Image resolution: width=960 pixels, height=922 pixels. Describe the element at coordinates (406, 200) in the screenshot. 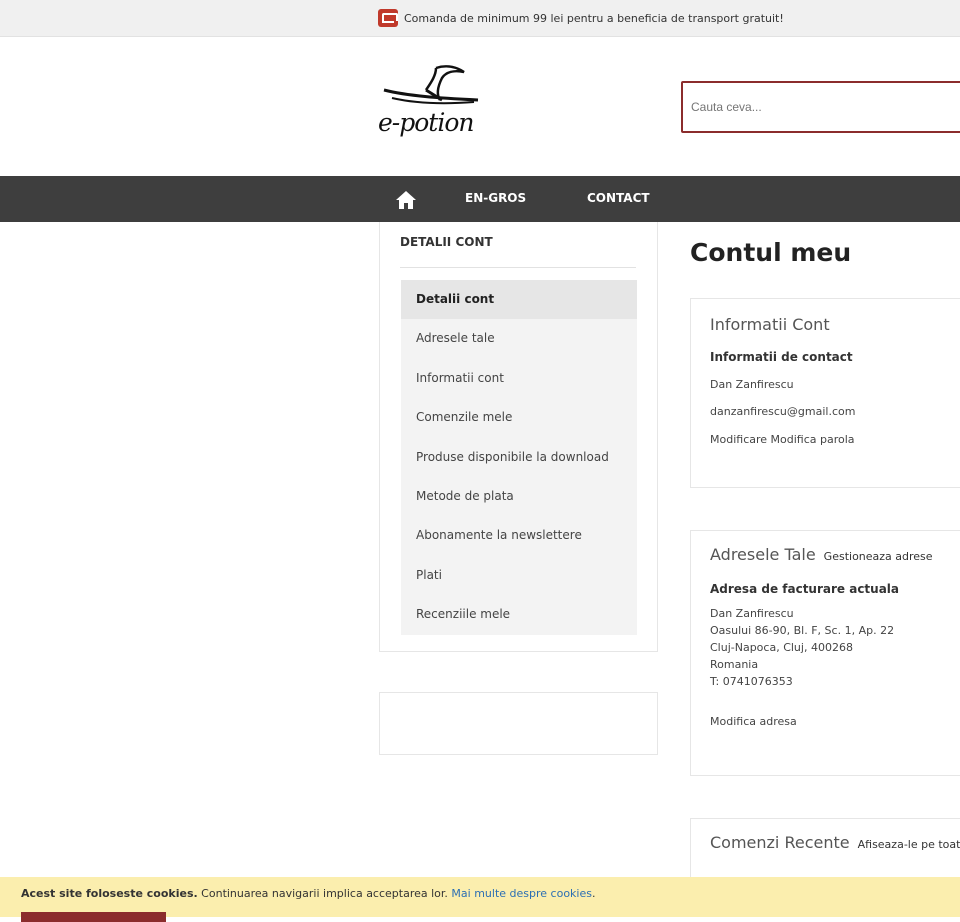

I see `home-icon` at that location.